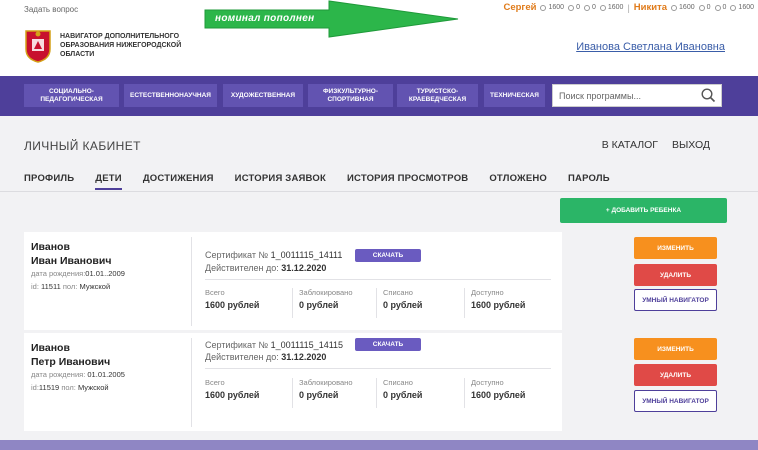 The image size is (758, 450). What do you see at coordinates (38, 46) in the screenshot?
I see `region-emblem-icon` at bounding box center [38, 46].